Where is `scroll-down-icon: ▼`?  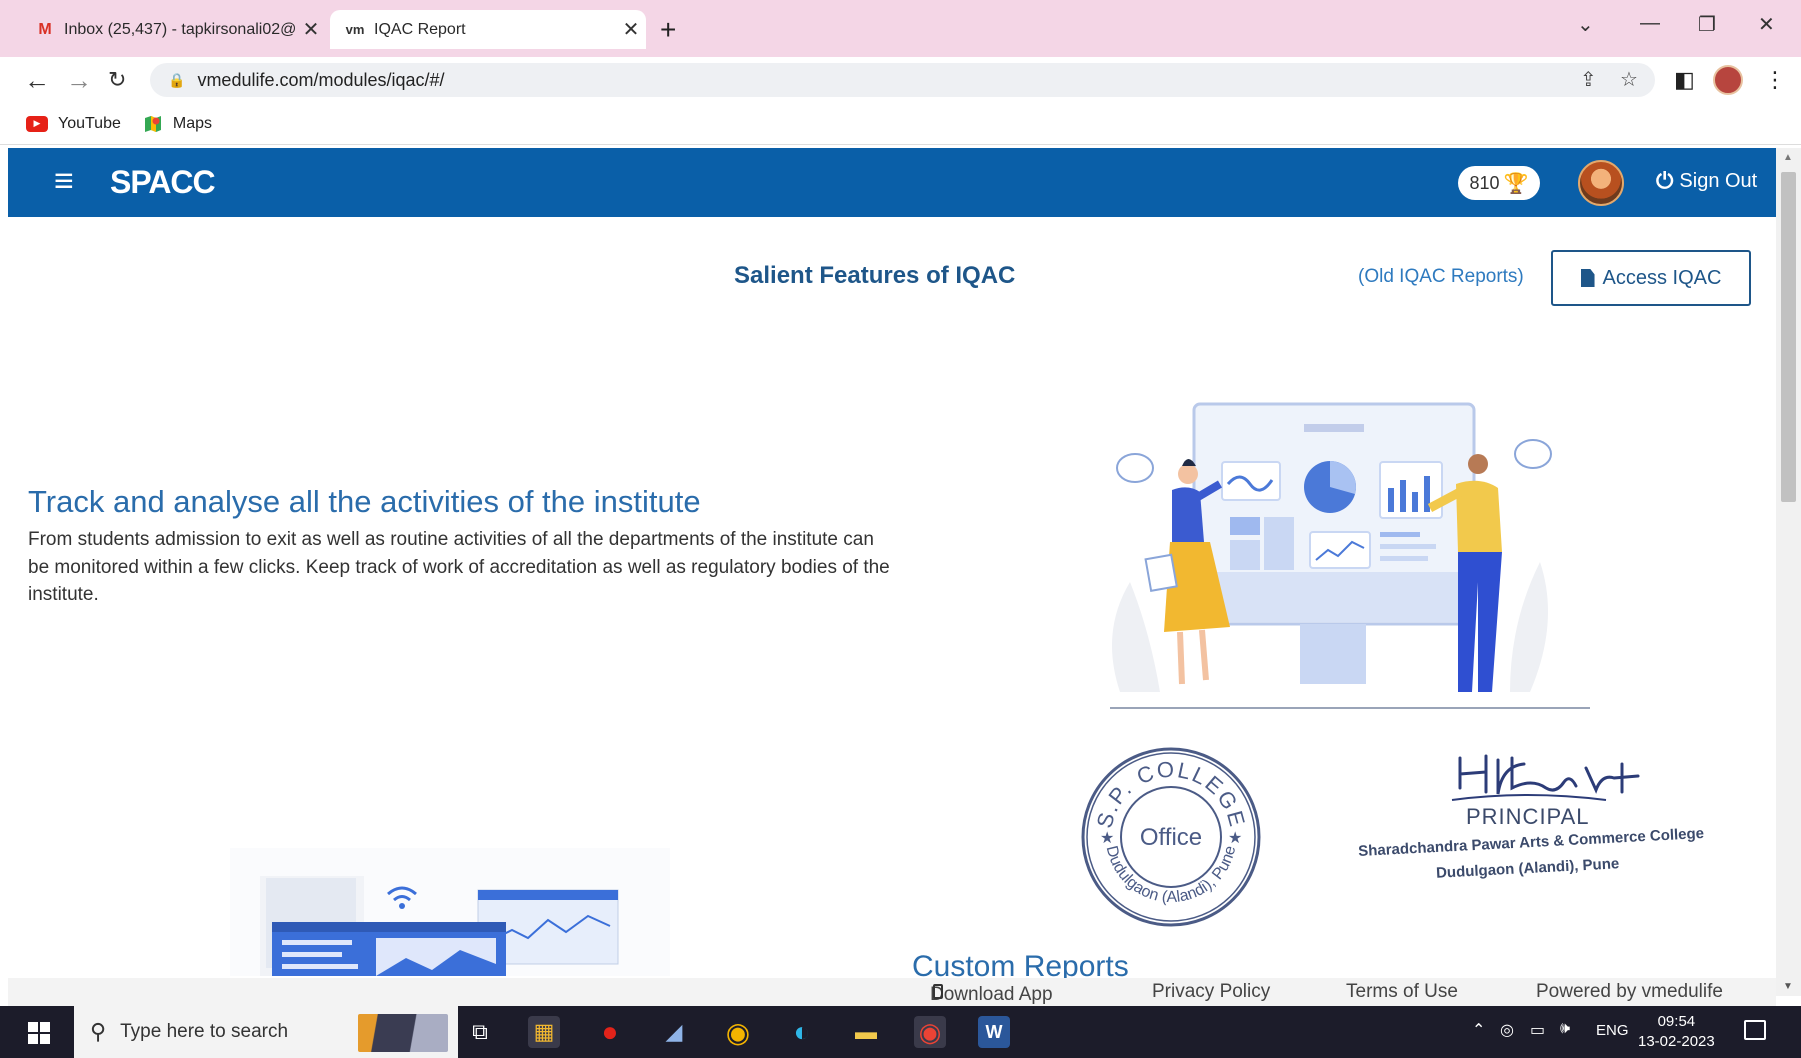
scroll-down-icon: ▼ is located at coordinates (1788, 986).